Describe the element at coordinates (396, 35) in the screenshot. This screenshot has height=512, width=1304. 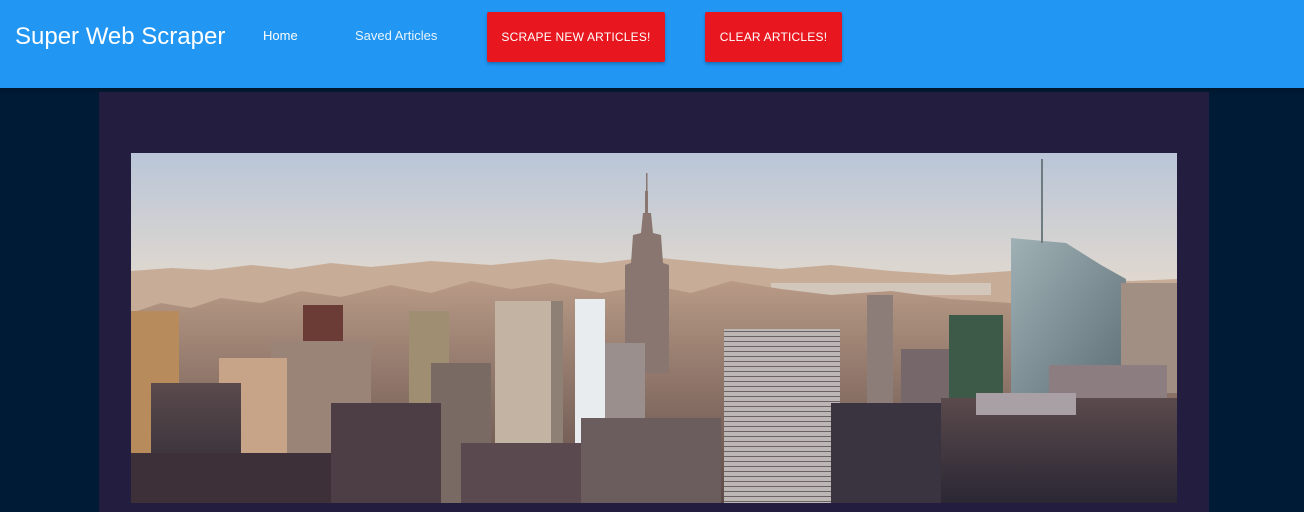
I see `nav-link-saved-articles: Saved Articles` at that location.